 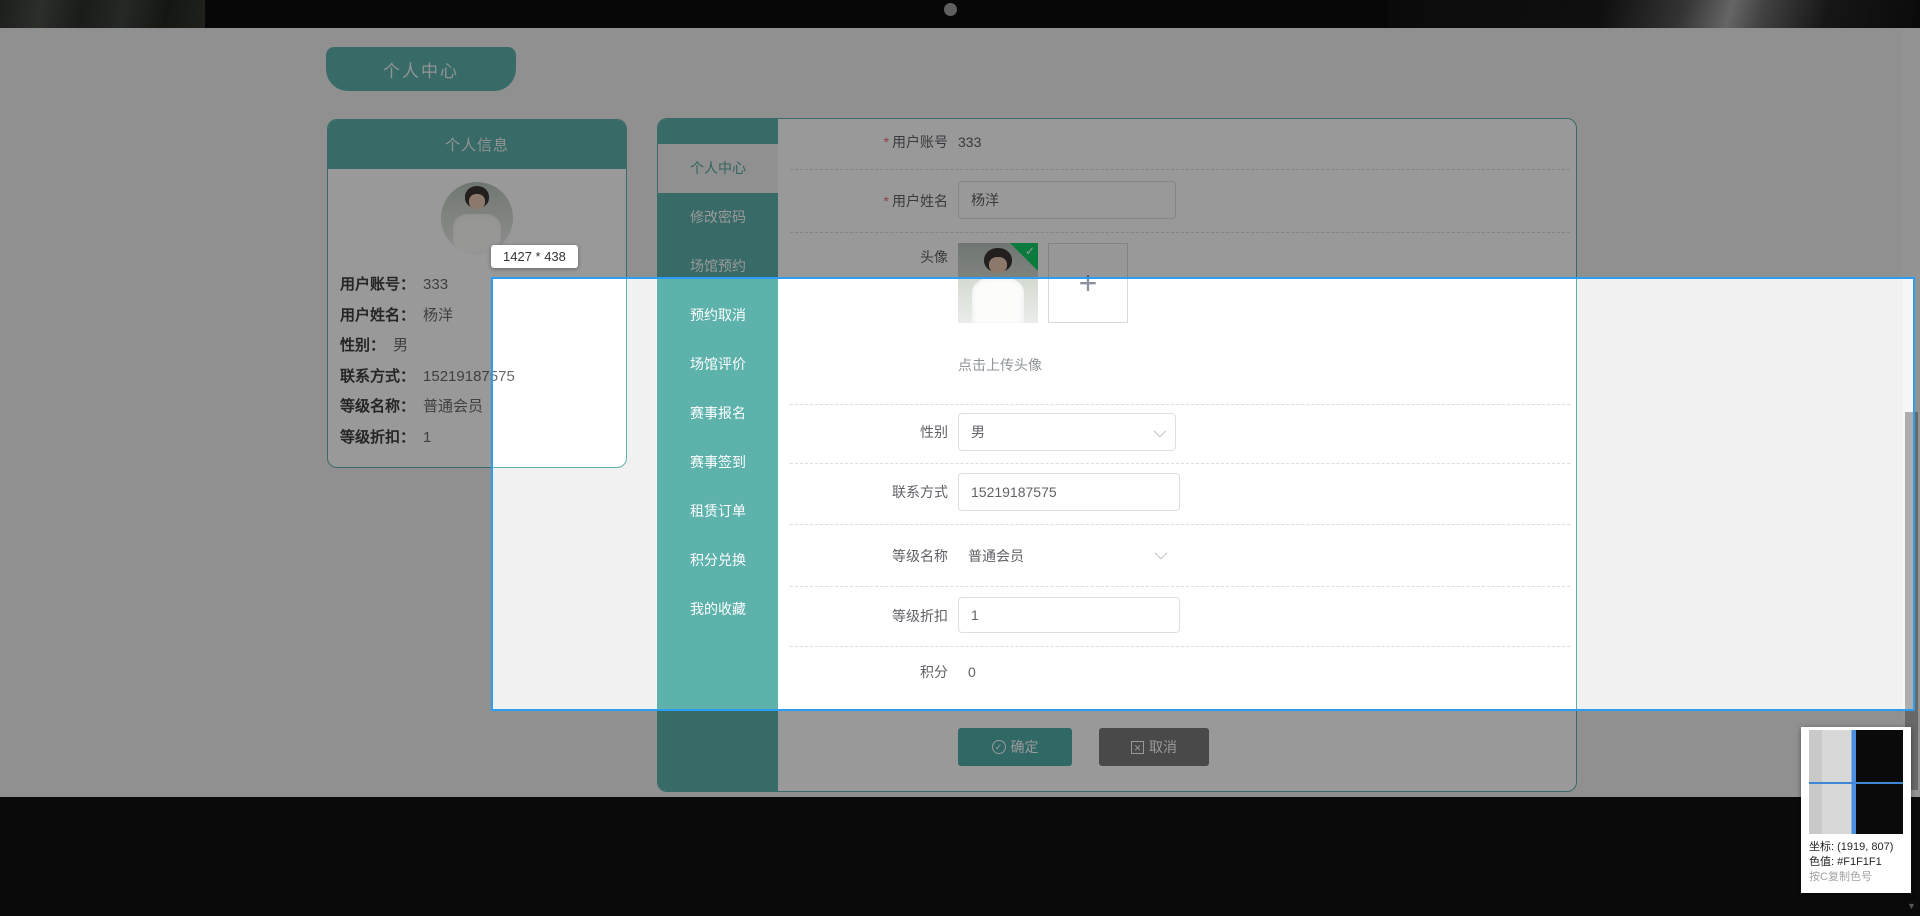 What do you see at coordinates (378, 376) in the screenshot?
I see `profile-label: 联系方式：` at bounding box center [378, 376].